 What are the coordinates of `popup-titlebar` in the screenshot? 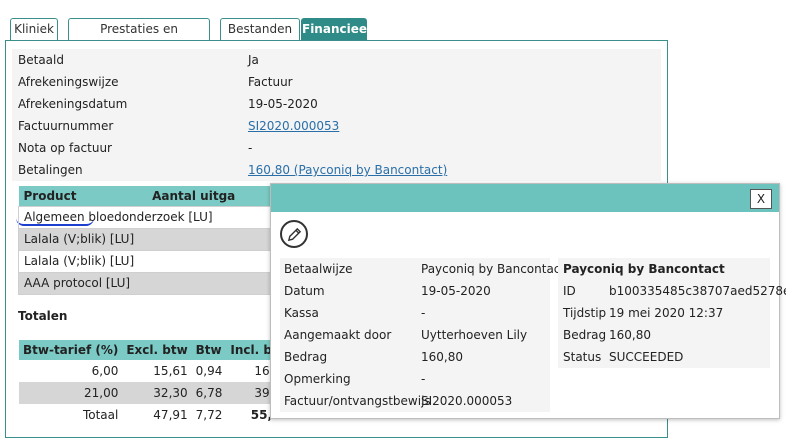 It's located at (525, 198).